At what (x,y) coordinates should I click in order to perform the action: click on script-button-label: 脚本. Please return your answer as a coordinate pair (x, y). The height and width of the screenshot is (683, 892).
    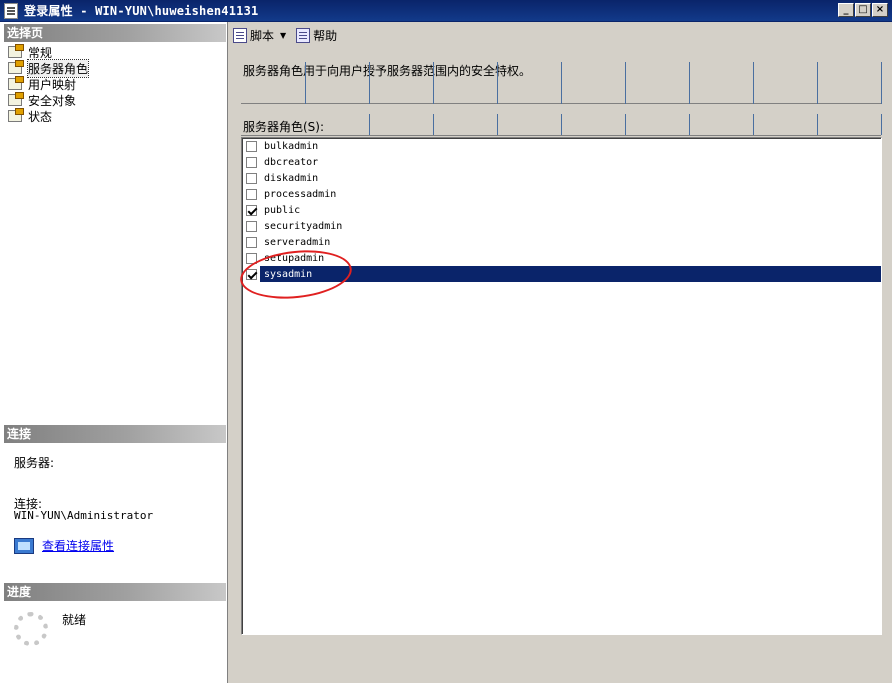
    Looking at the image, I should click on (262, 35).